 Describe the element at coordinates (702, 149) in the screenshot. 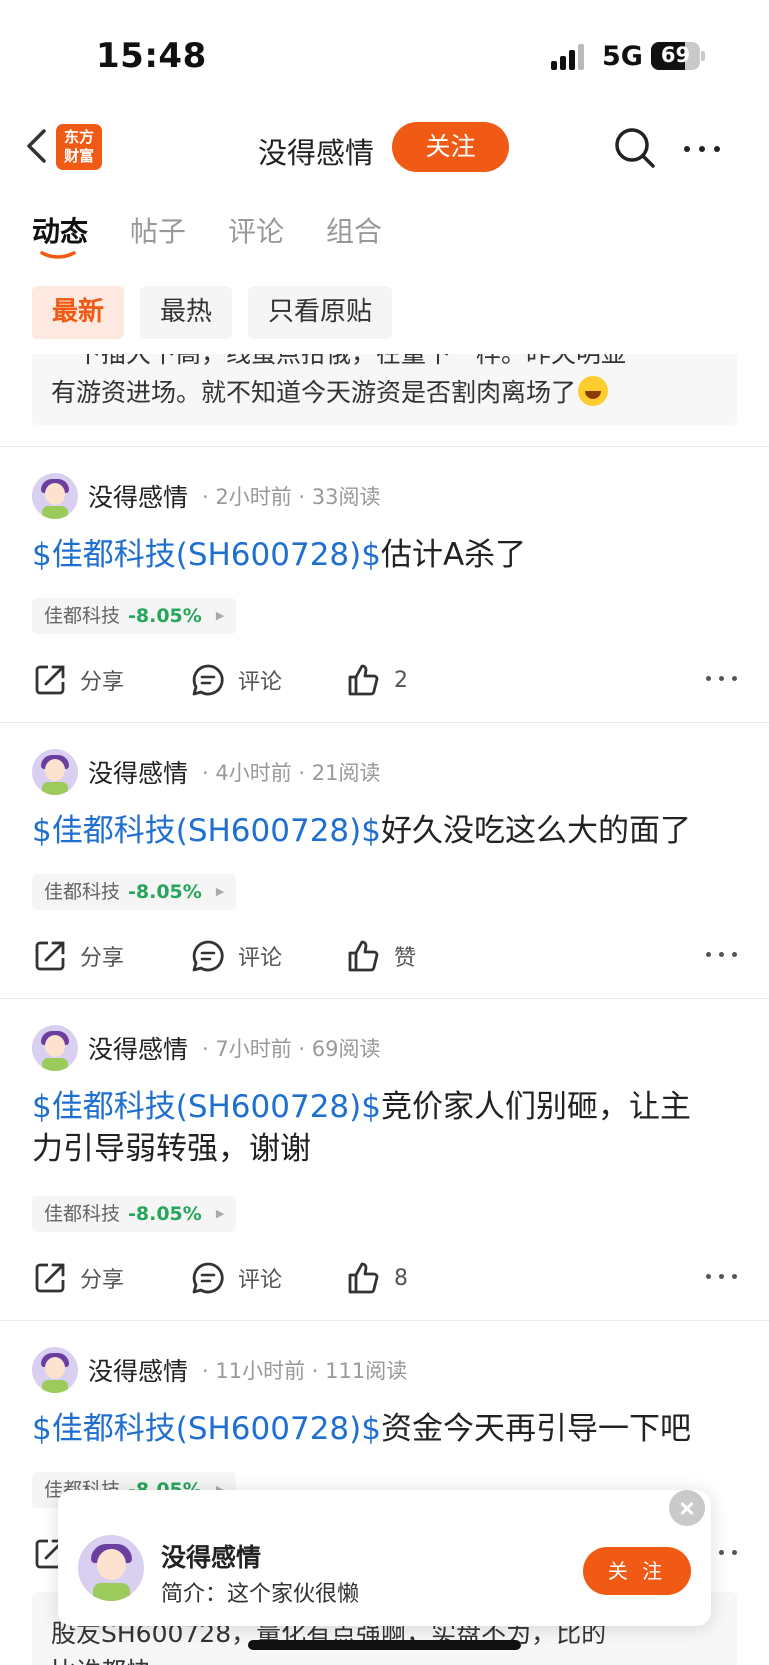

I see `more-icon` at that location.